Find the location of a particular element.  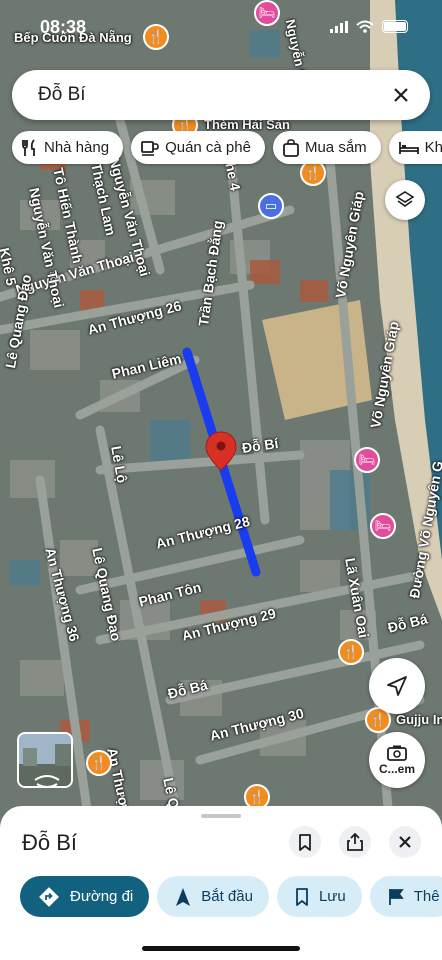

cellular-signal-icon is located at coordinates (339, 26).